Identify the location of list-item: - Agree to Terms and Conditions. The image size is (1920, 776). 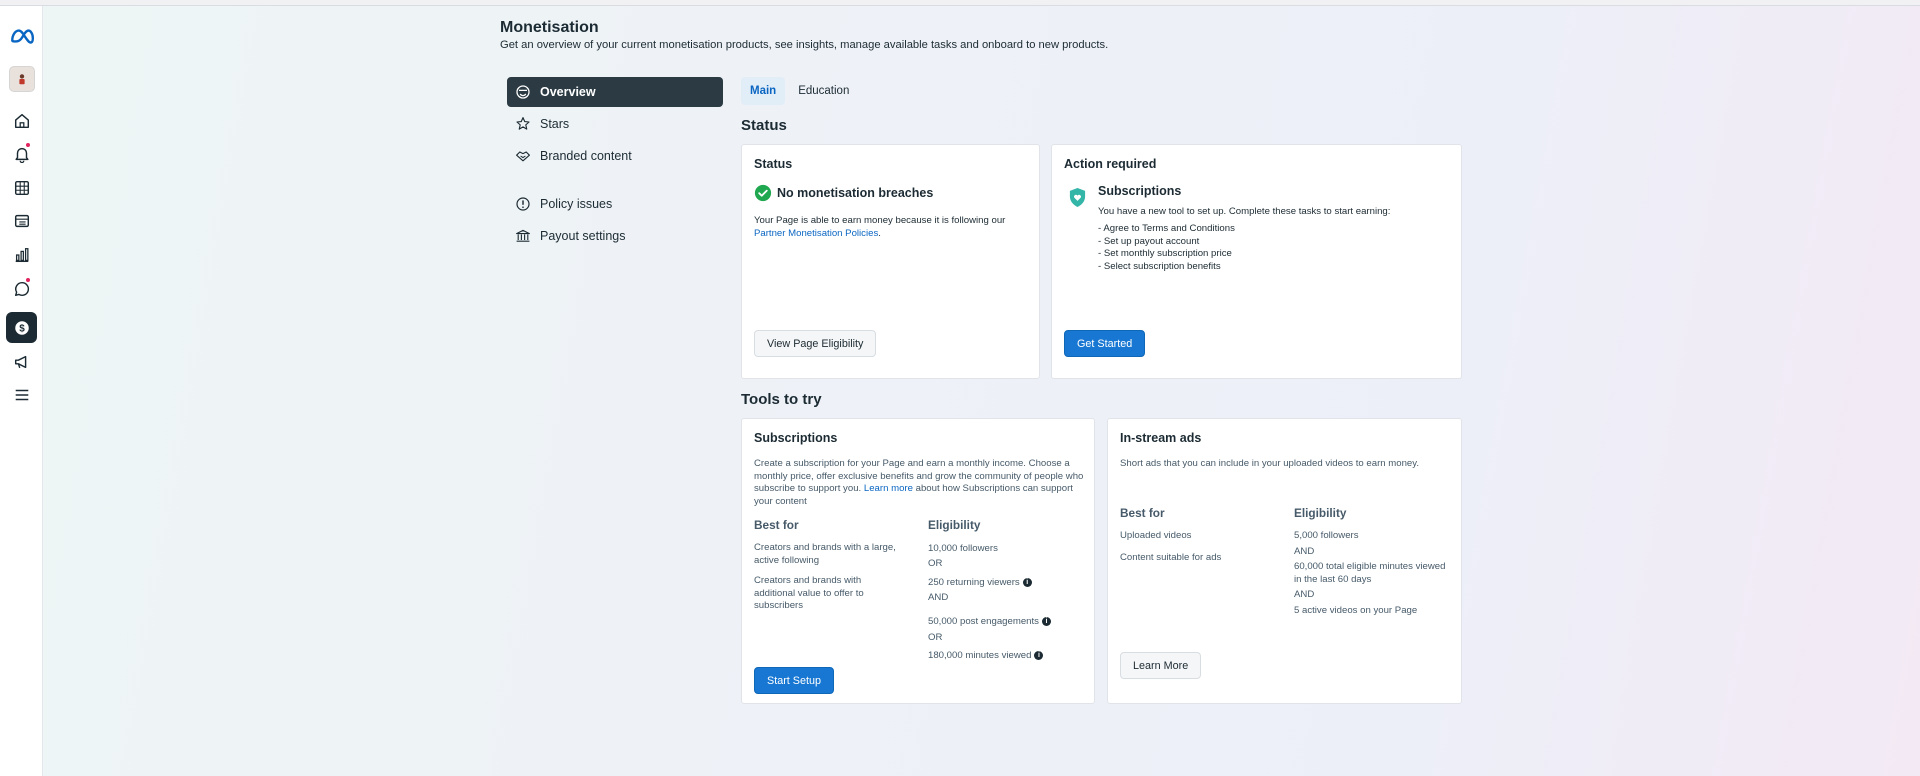
(1166, 228).